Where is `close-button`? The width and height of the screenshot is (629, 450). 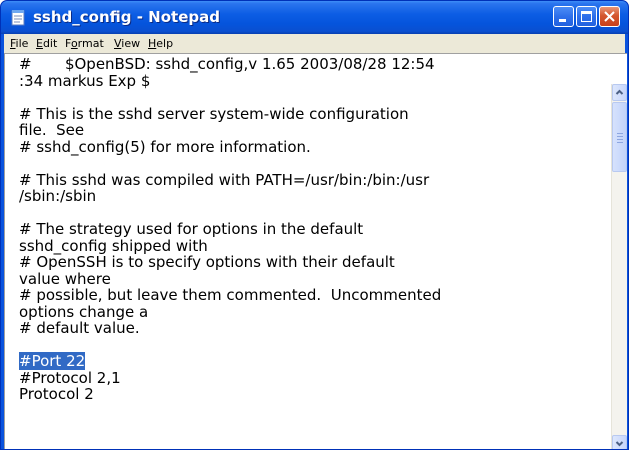
close-button is located at coordinates (609, 16).